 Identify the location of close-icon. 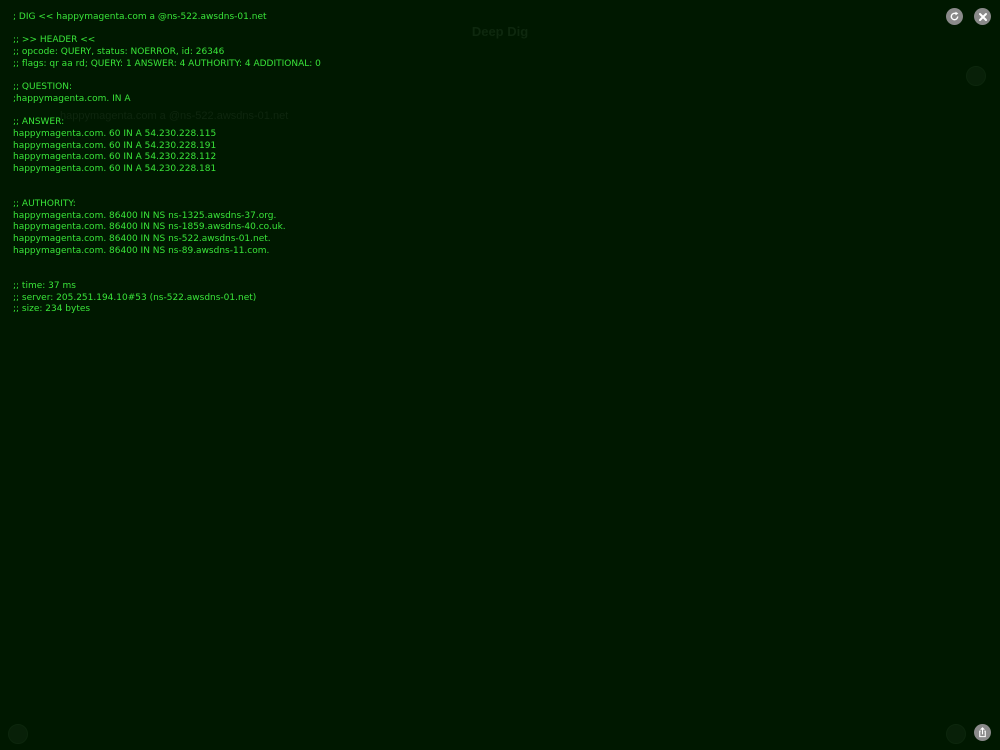
(982, 16).